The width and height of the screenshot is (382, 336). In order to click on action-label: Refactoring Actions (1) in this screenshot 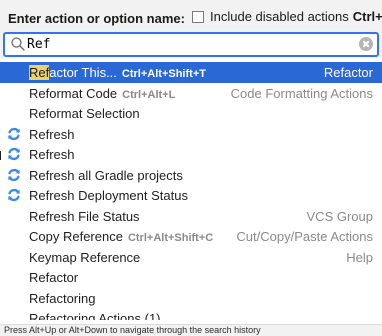, I will do `click(95, 315)`.